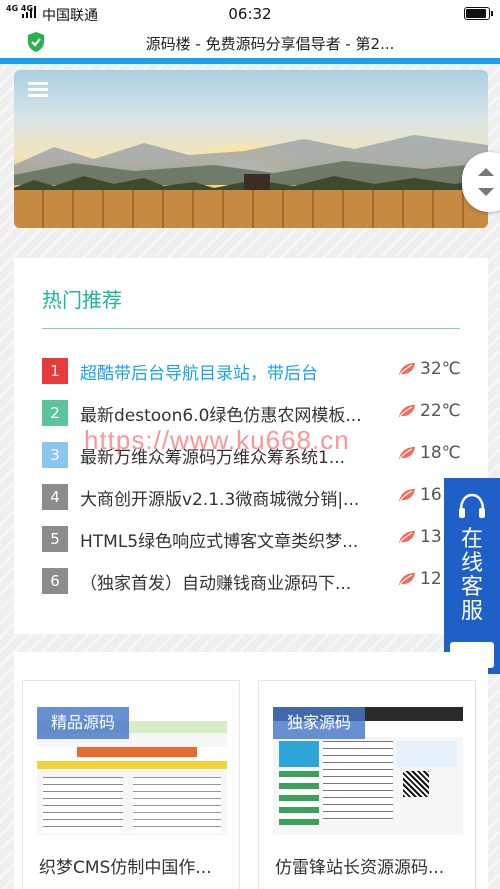 This screenshot has width=500, height=889. I want to click on hot-list-item: 2 最新destoon6.0绿色仿惠农网模板... 22℃, so click(254, 412).